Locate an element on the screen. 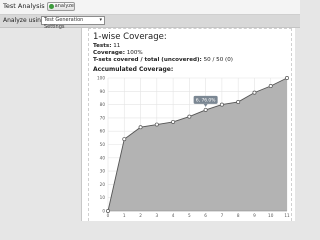 Image resolution: width=320 pixels, height=240 pixels. y-tick-label: 70 is located at coordinates (103, 117).